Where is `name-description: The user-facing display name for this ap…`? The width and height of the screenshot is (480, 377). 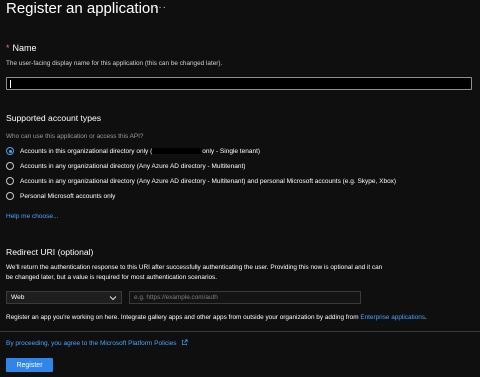
name-description: The user-facing display name for this ap… is located at coordinates (114, 63).